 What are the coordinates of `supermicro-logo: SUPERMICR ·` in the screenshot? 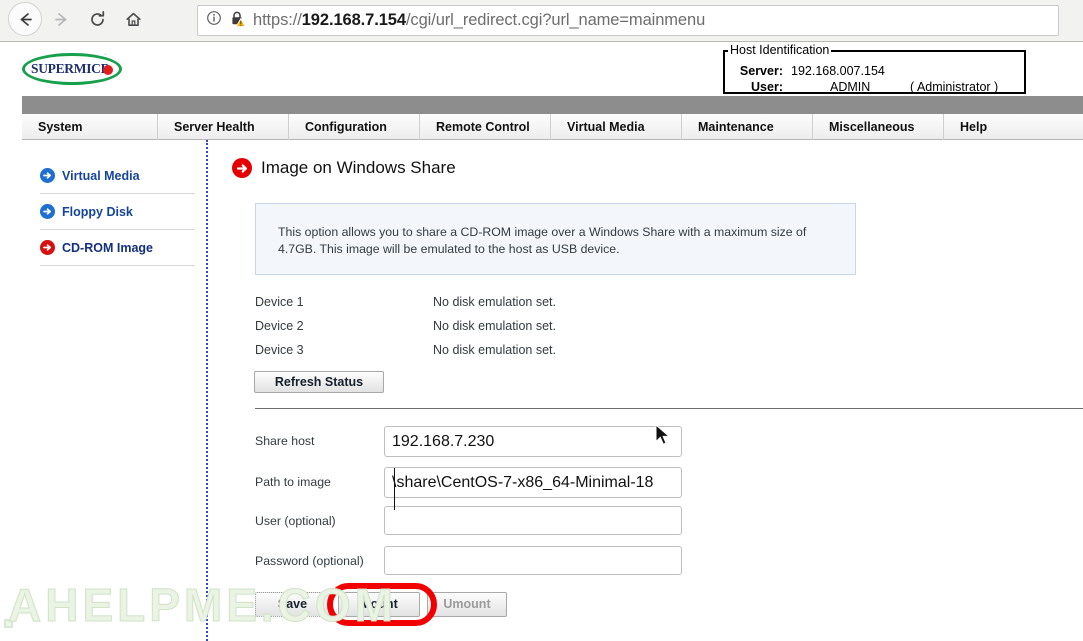 It's located at (74, 69).